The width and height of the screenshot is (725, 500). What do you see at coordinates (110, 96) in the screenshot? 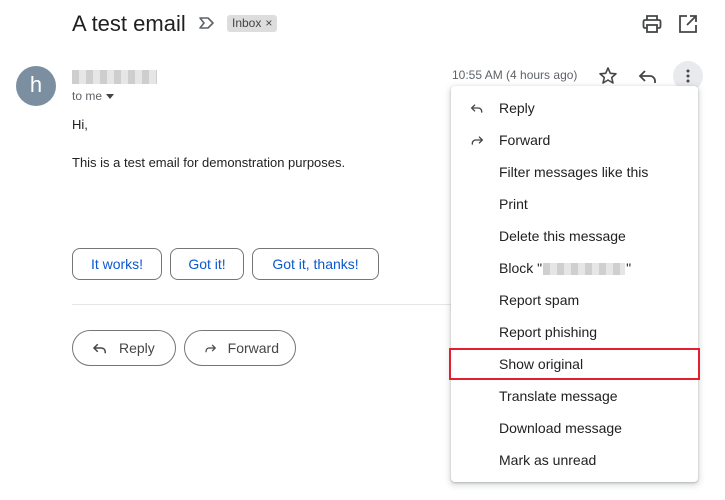
I see `chevron-down-icon` at bounding box center [110, 96].